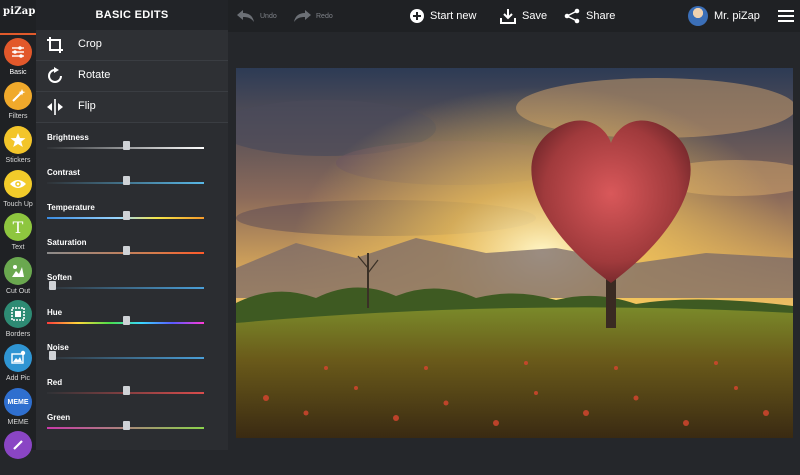 The height and width of the screenshot is (475, 800). What do you see at coordinates (18, 52) in the screenshot?
I see `basic-icon` at bounding box center [18, 52].